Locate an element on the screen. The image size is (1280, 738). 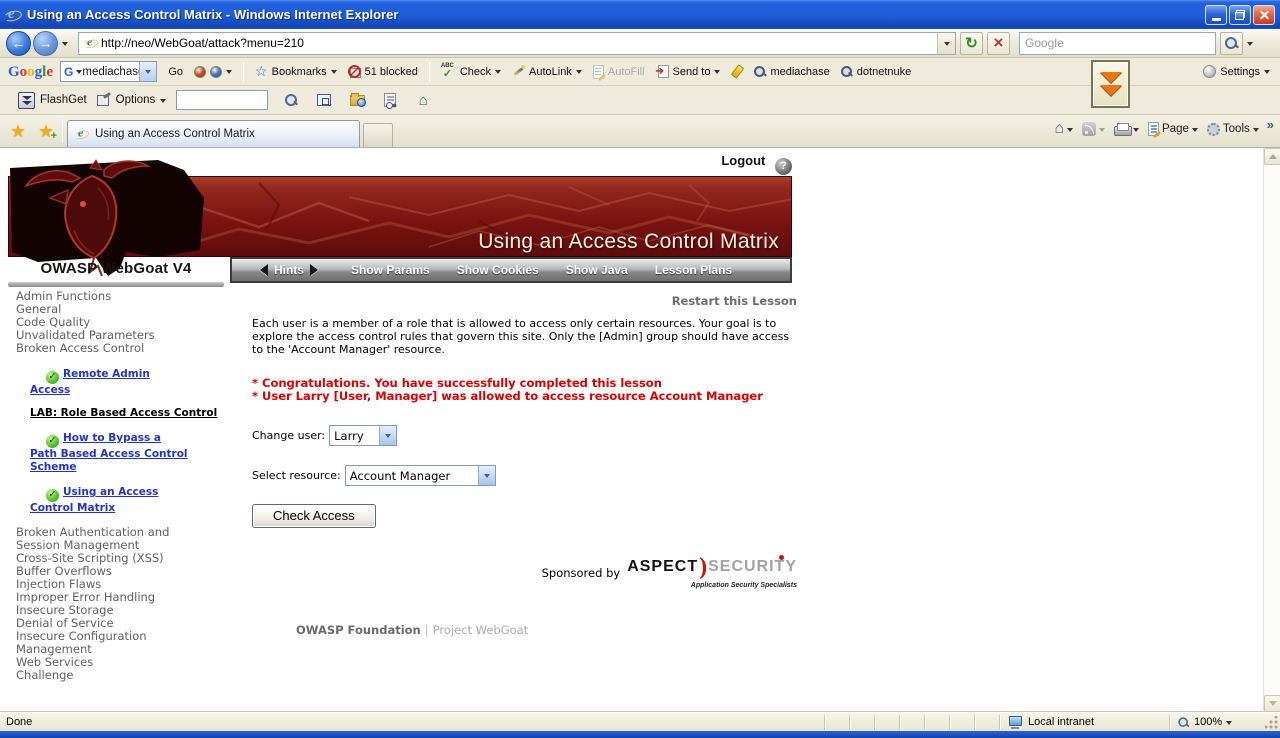
flashget-search-button is located at coordinates (291, 100).